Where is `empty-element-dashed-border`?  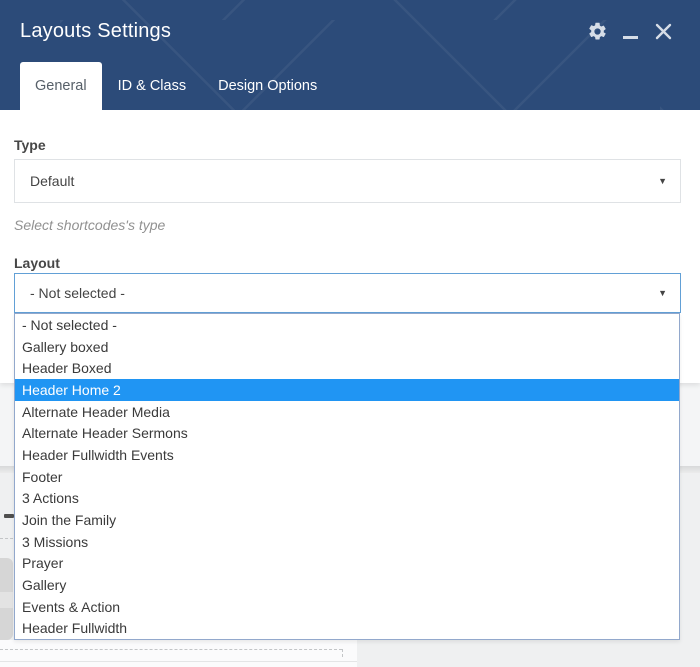
empty-element-dashed-border is located at coordinates (171, 649).